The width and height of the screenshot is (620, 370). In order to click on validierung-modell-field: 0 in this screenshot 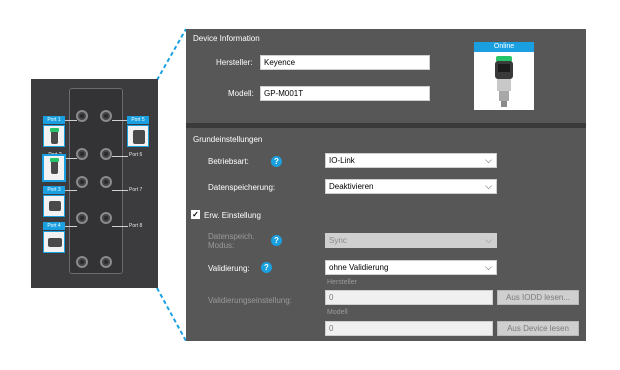, I will do `click(409, 328)`.